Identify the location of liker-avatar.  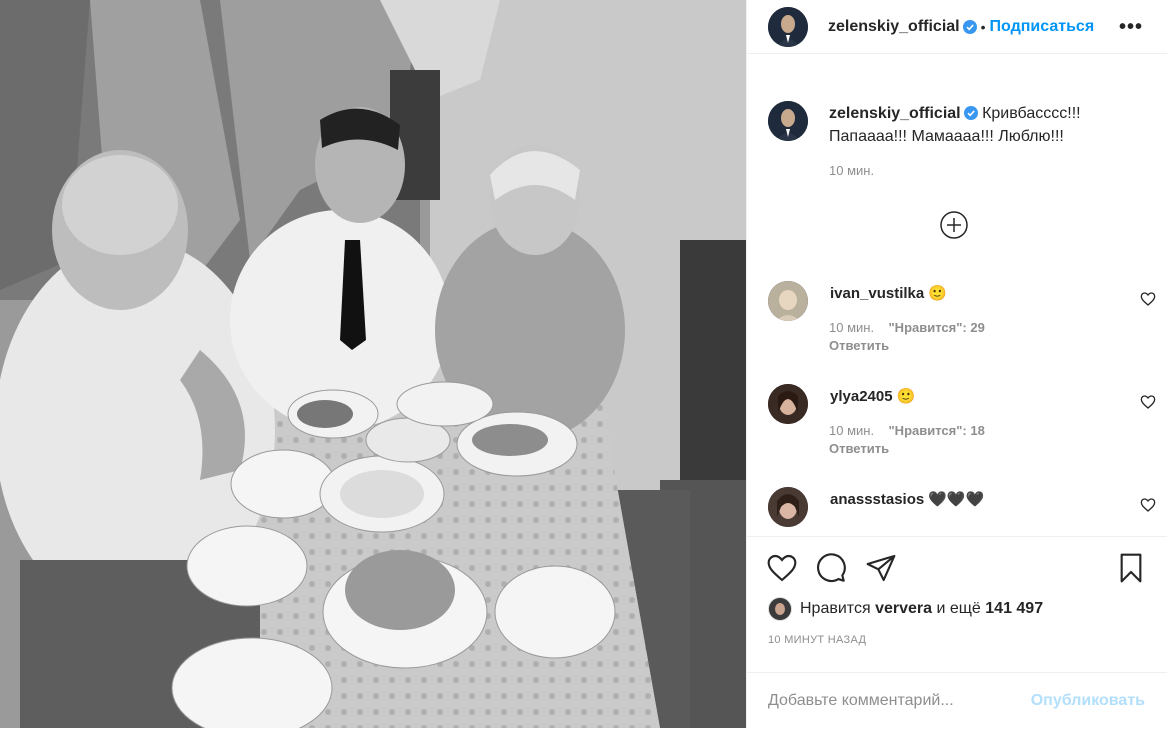
(780, 609).